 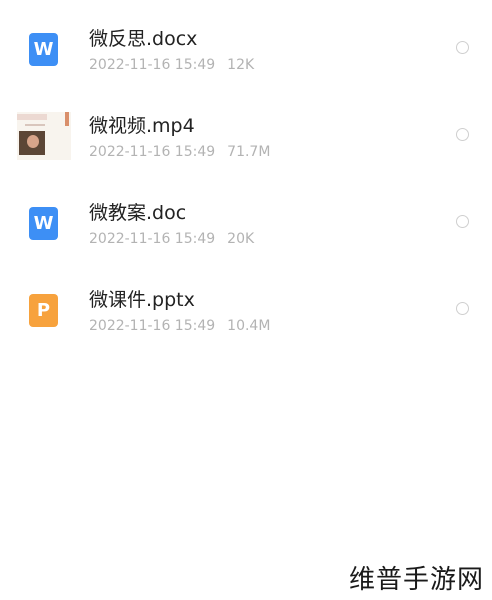 I want to click on powerpoint-icon: P, so click(x=43, y=310).